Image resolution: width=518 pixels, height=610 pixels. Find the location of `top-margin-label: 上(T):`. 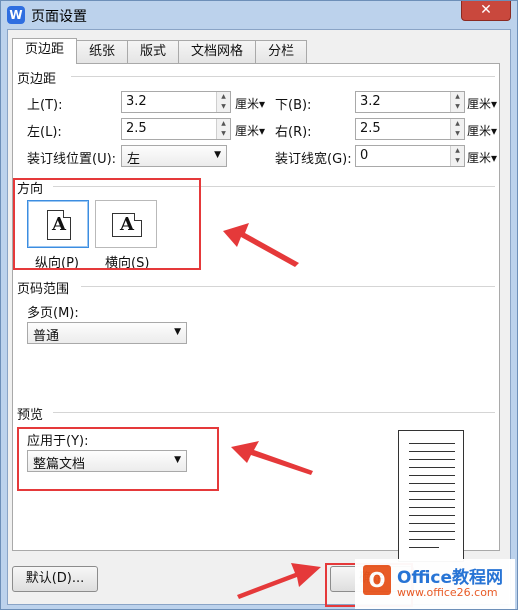

top-margin-label: 上(T): is located at coordinates (45, 105).